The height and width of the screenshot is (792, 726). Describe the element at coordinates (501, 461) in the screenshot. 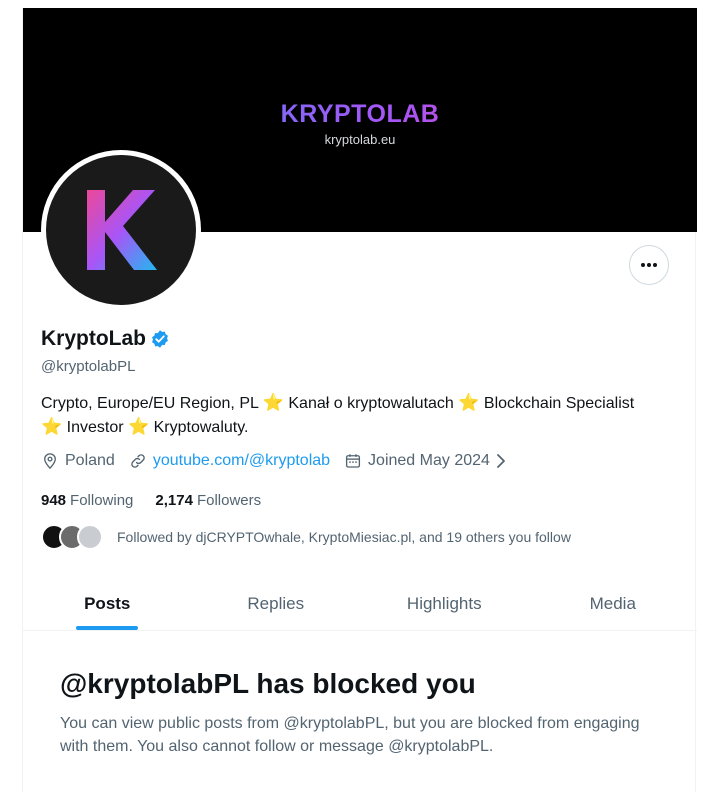

I see `chevron-right-icon` at that location.